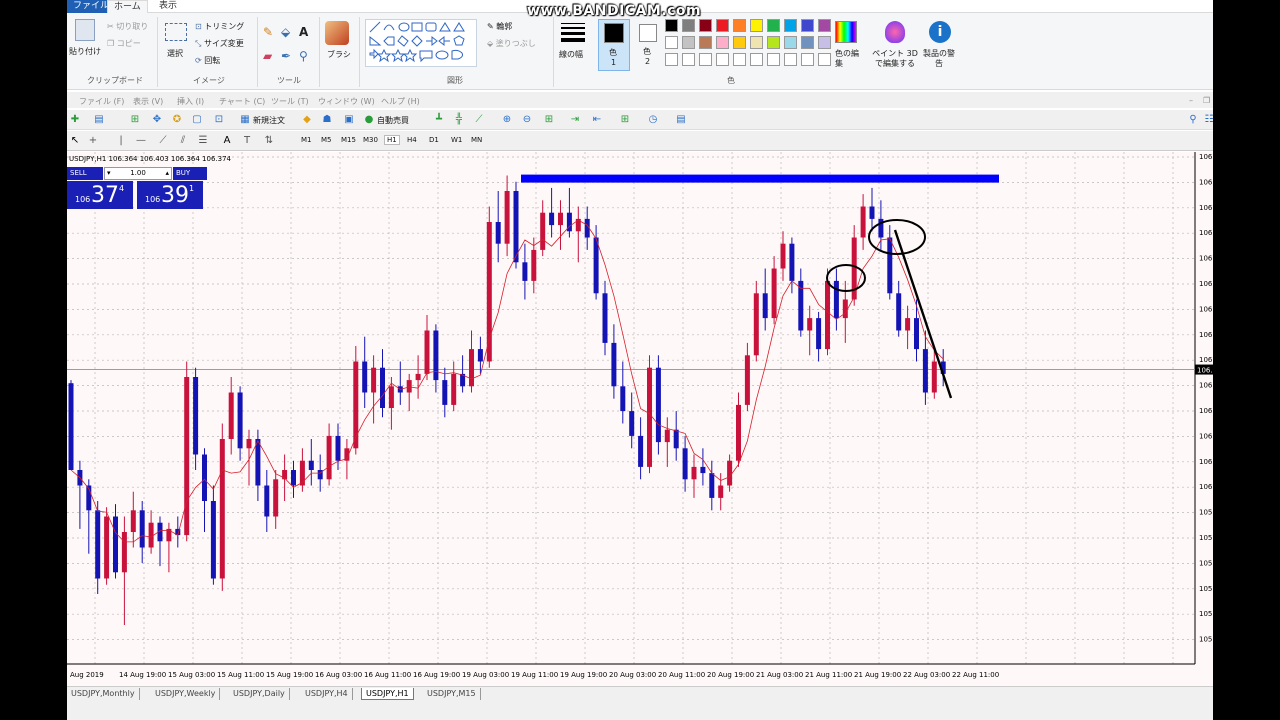 The image size is (1280, 720). Describe the element at coordinates (439, 120) in the screenshot. I see `bar-chart-icon: ┻` at that location.